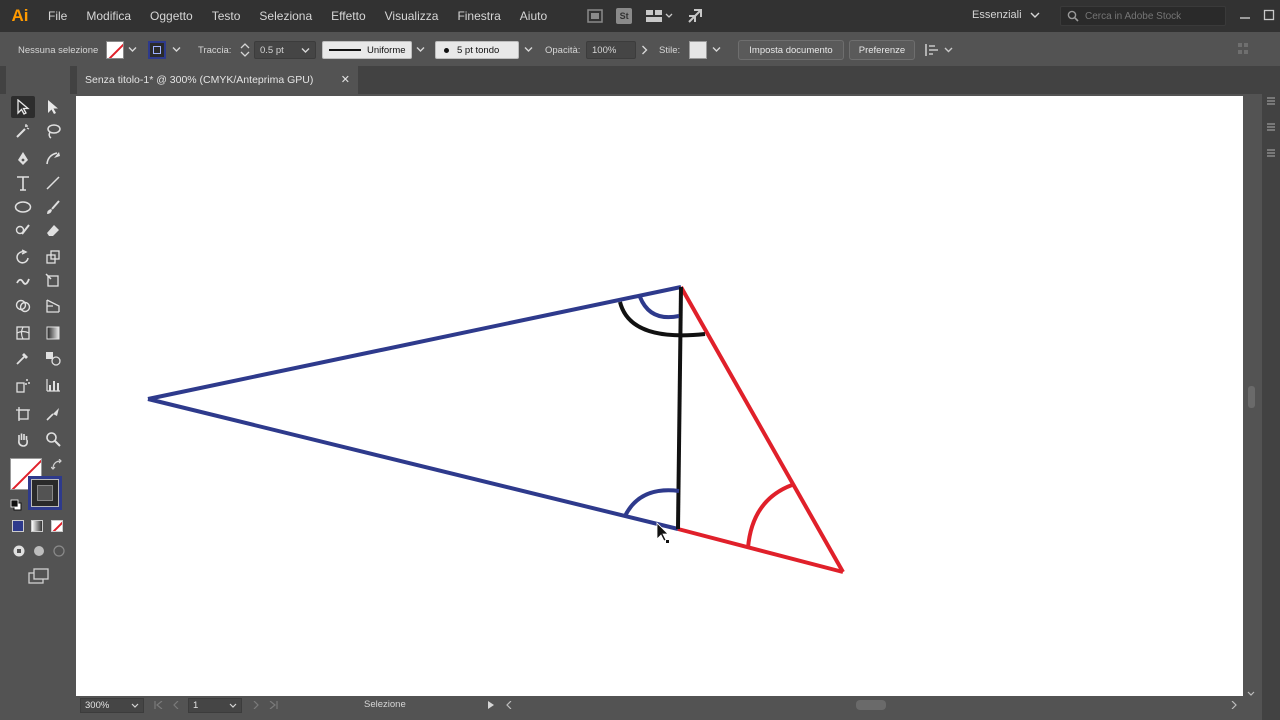 This screenshot has height=720, width=1280. What do you see at coordinates (132, 50) in the screenshot?
I see `fill-chevron-icon` at bounding box center [132, 50].